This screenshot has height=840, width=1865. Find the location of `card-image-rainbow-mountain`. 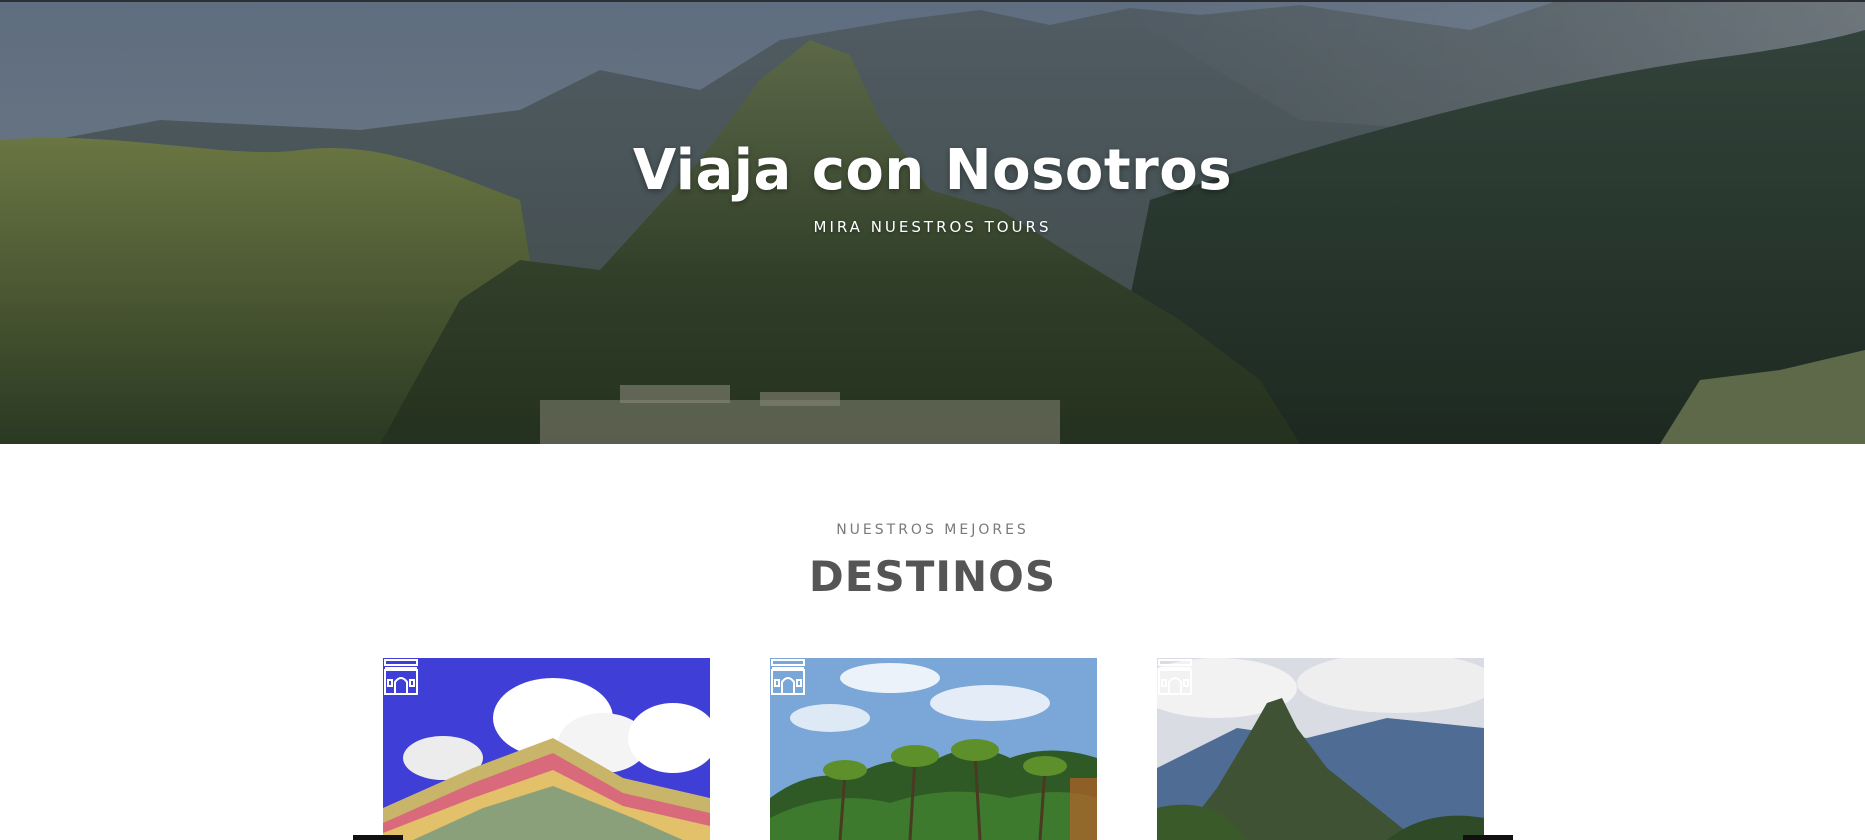

card-image-rainbow-mountain is located at coordinates (546, 749).